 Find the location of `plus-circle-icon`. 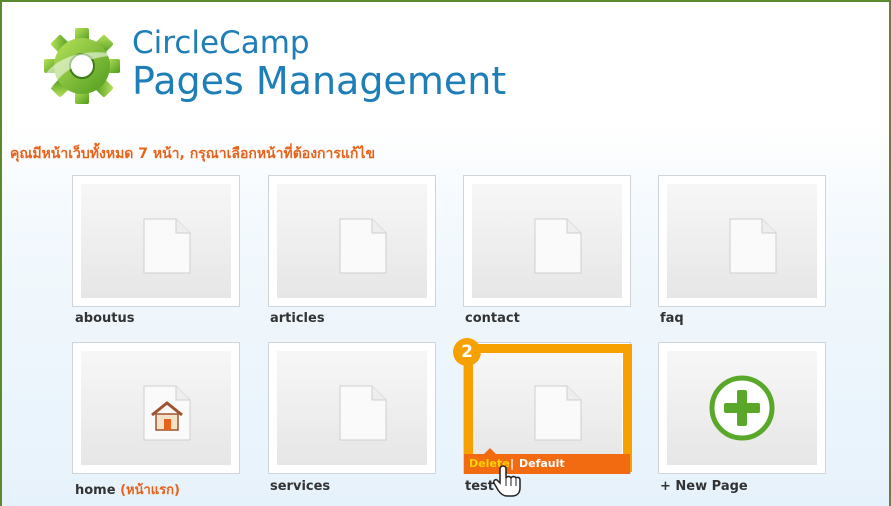

plus-circle-icon is located at coordinates (742, 408).